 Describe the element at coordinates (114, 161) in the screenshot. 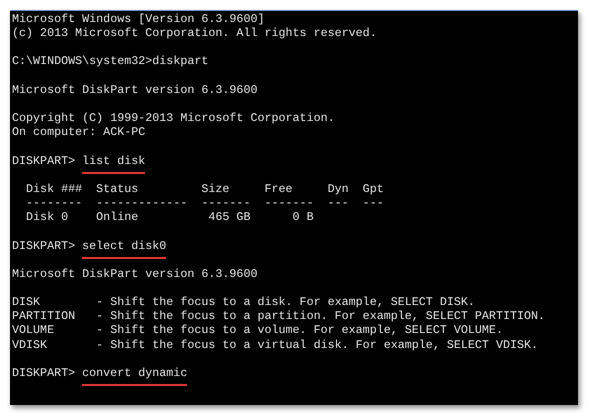

I see `console-command: list disk` at that location.